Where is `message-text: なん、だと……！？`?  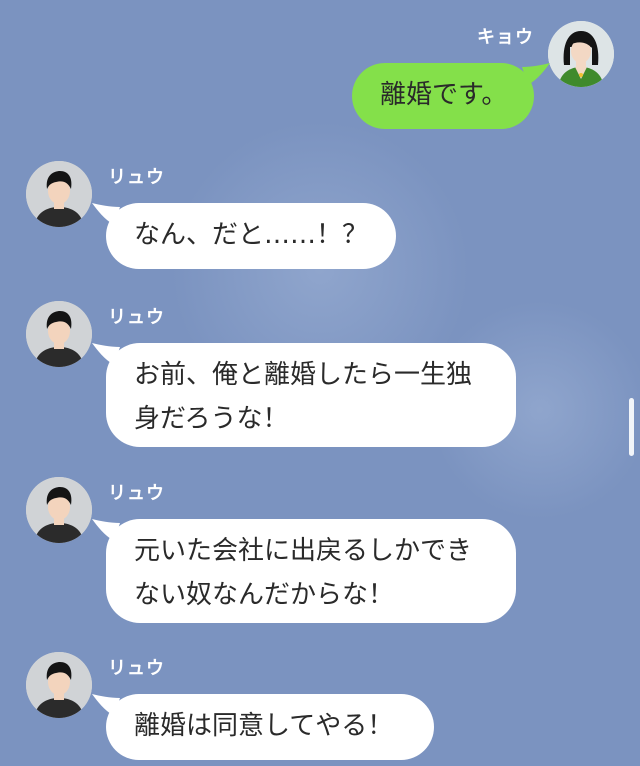 message-text: なん、だと……！？ is located at coordinates (251, 235).